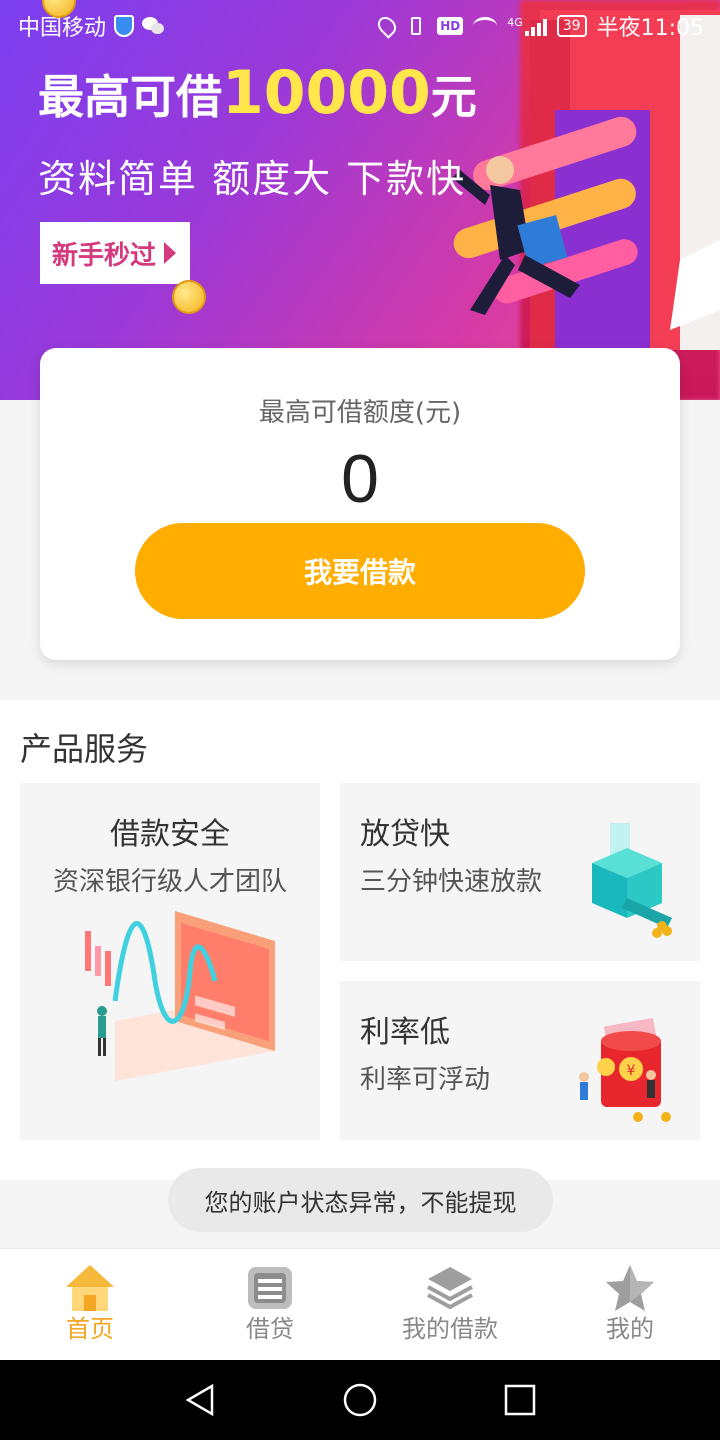 This screenshot has width=720, height=1440. I want to click on coin-icon, so click(189, 297).